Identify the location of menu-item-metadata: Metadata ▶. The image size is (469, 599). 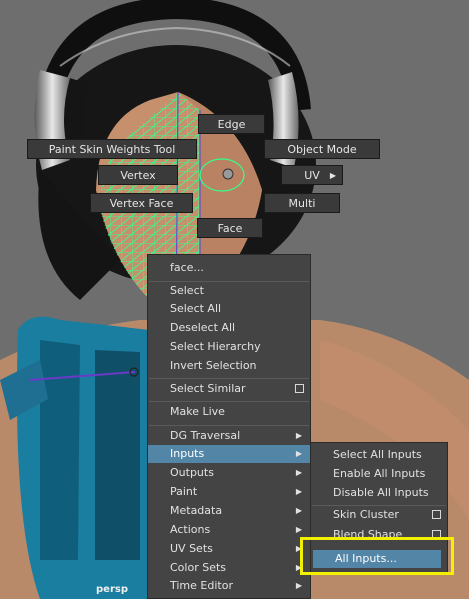
(229, 511).